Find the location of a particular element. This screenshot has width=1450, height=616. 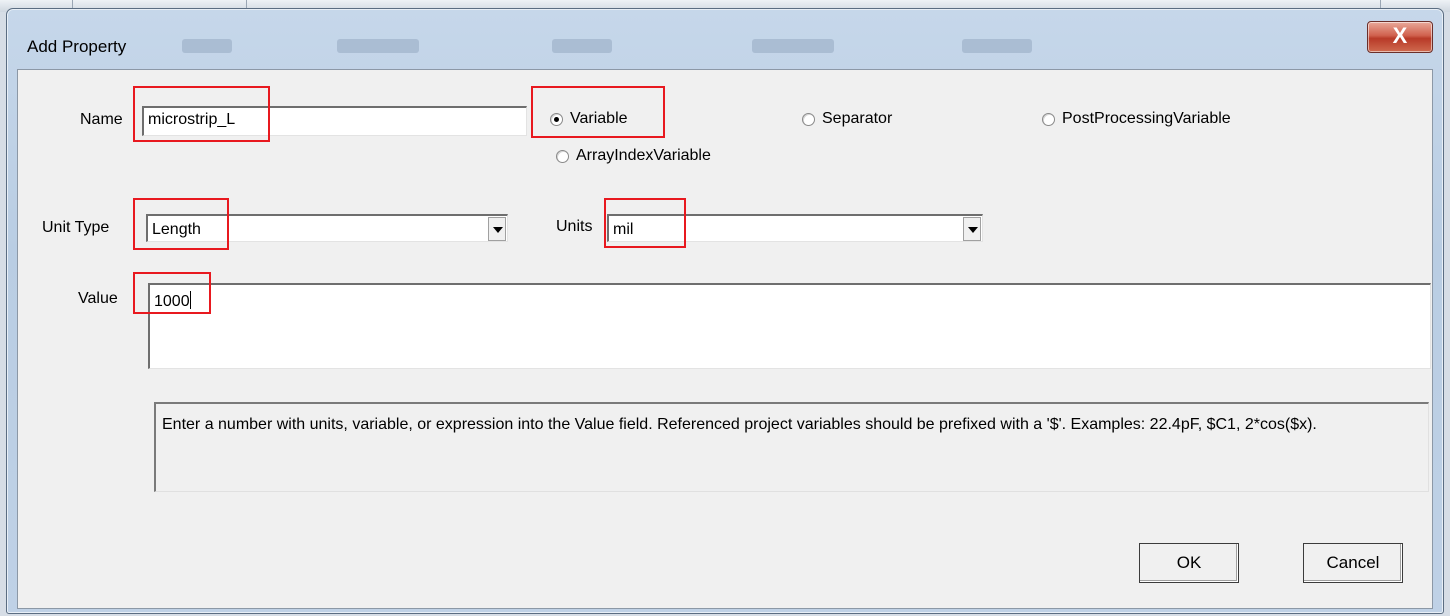

units-value: mil is located at coordinates (623, 229).